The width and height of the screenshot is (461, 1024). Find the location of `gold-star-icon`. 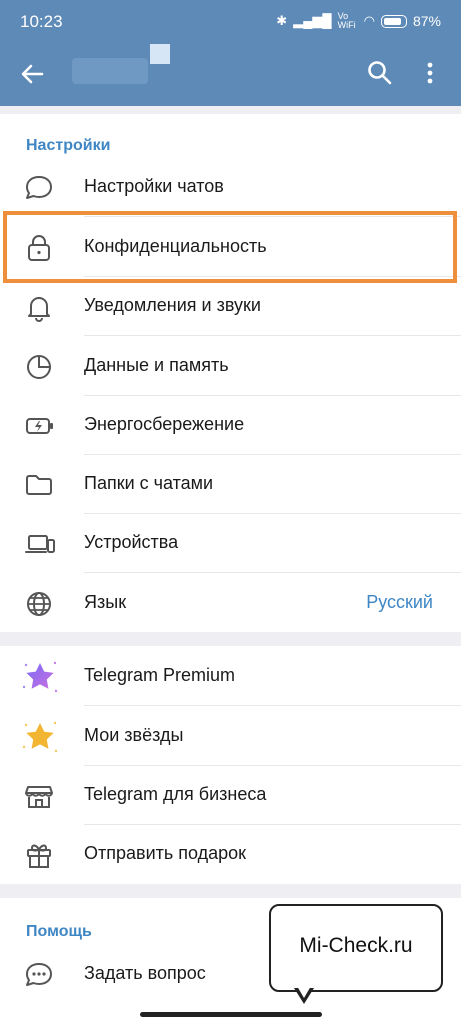

gold-star-icon is located at coordinates (40, 737).